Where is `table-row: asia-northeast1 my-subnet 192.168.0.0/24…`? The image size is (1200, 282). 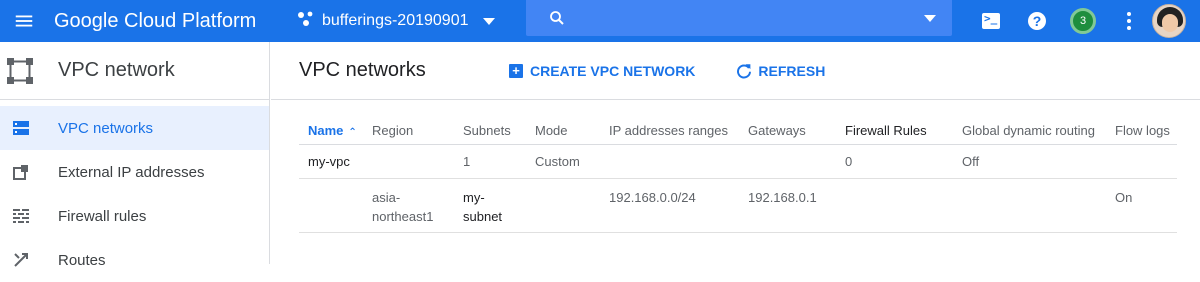 table-row: asia-northeast1 my-subnet 192.168.0.0/24… is located at coordinates (738, 205).